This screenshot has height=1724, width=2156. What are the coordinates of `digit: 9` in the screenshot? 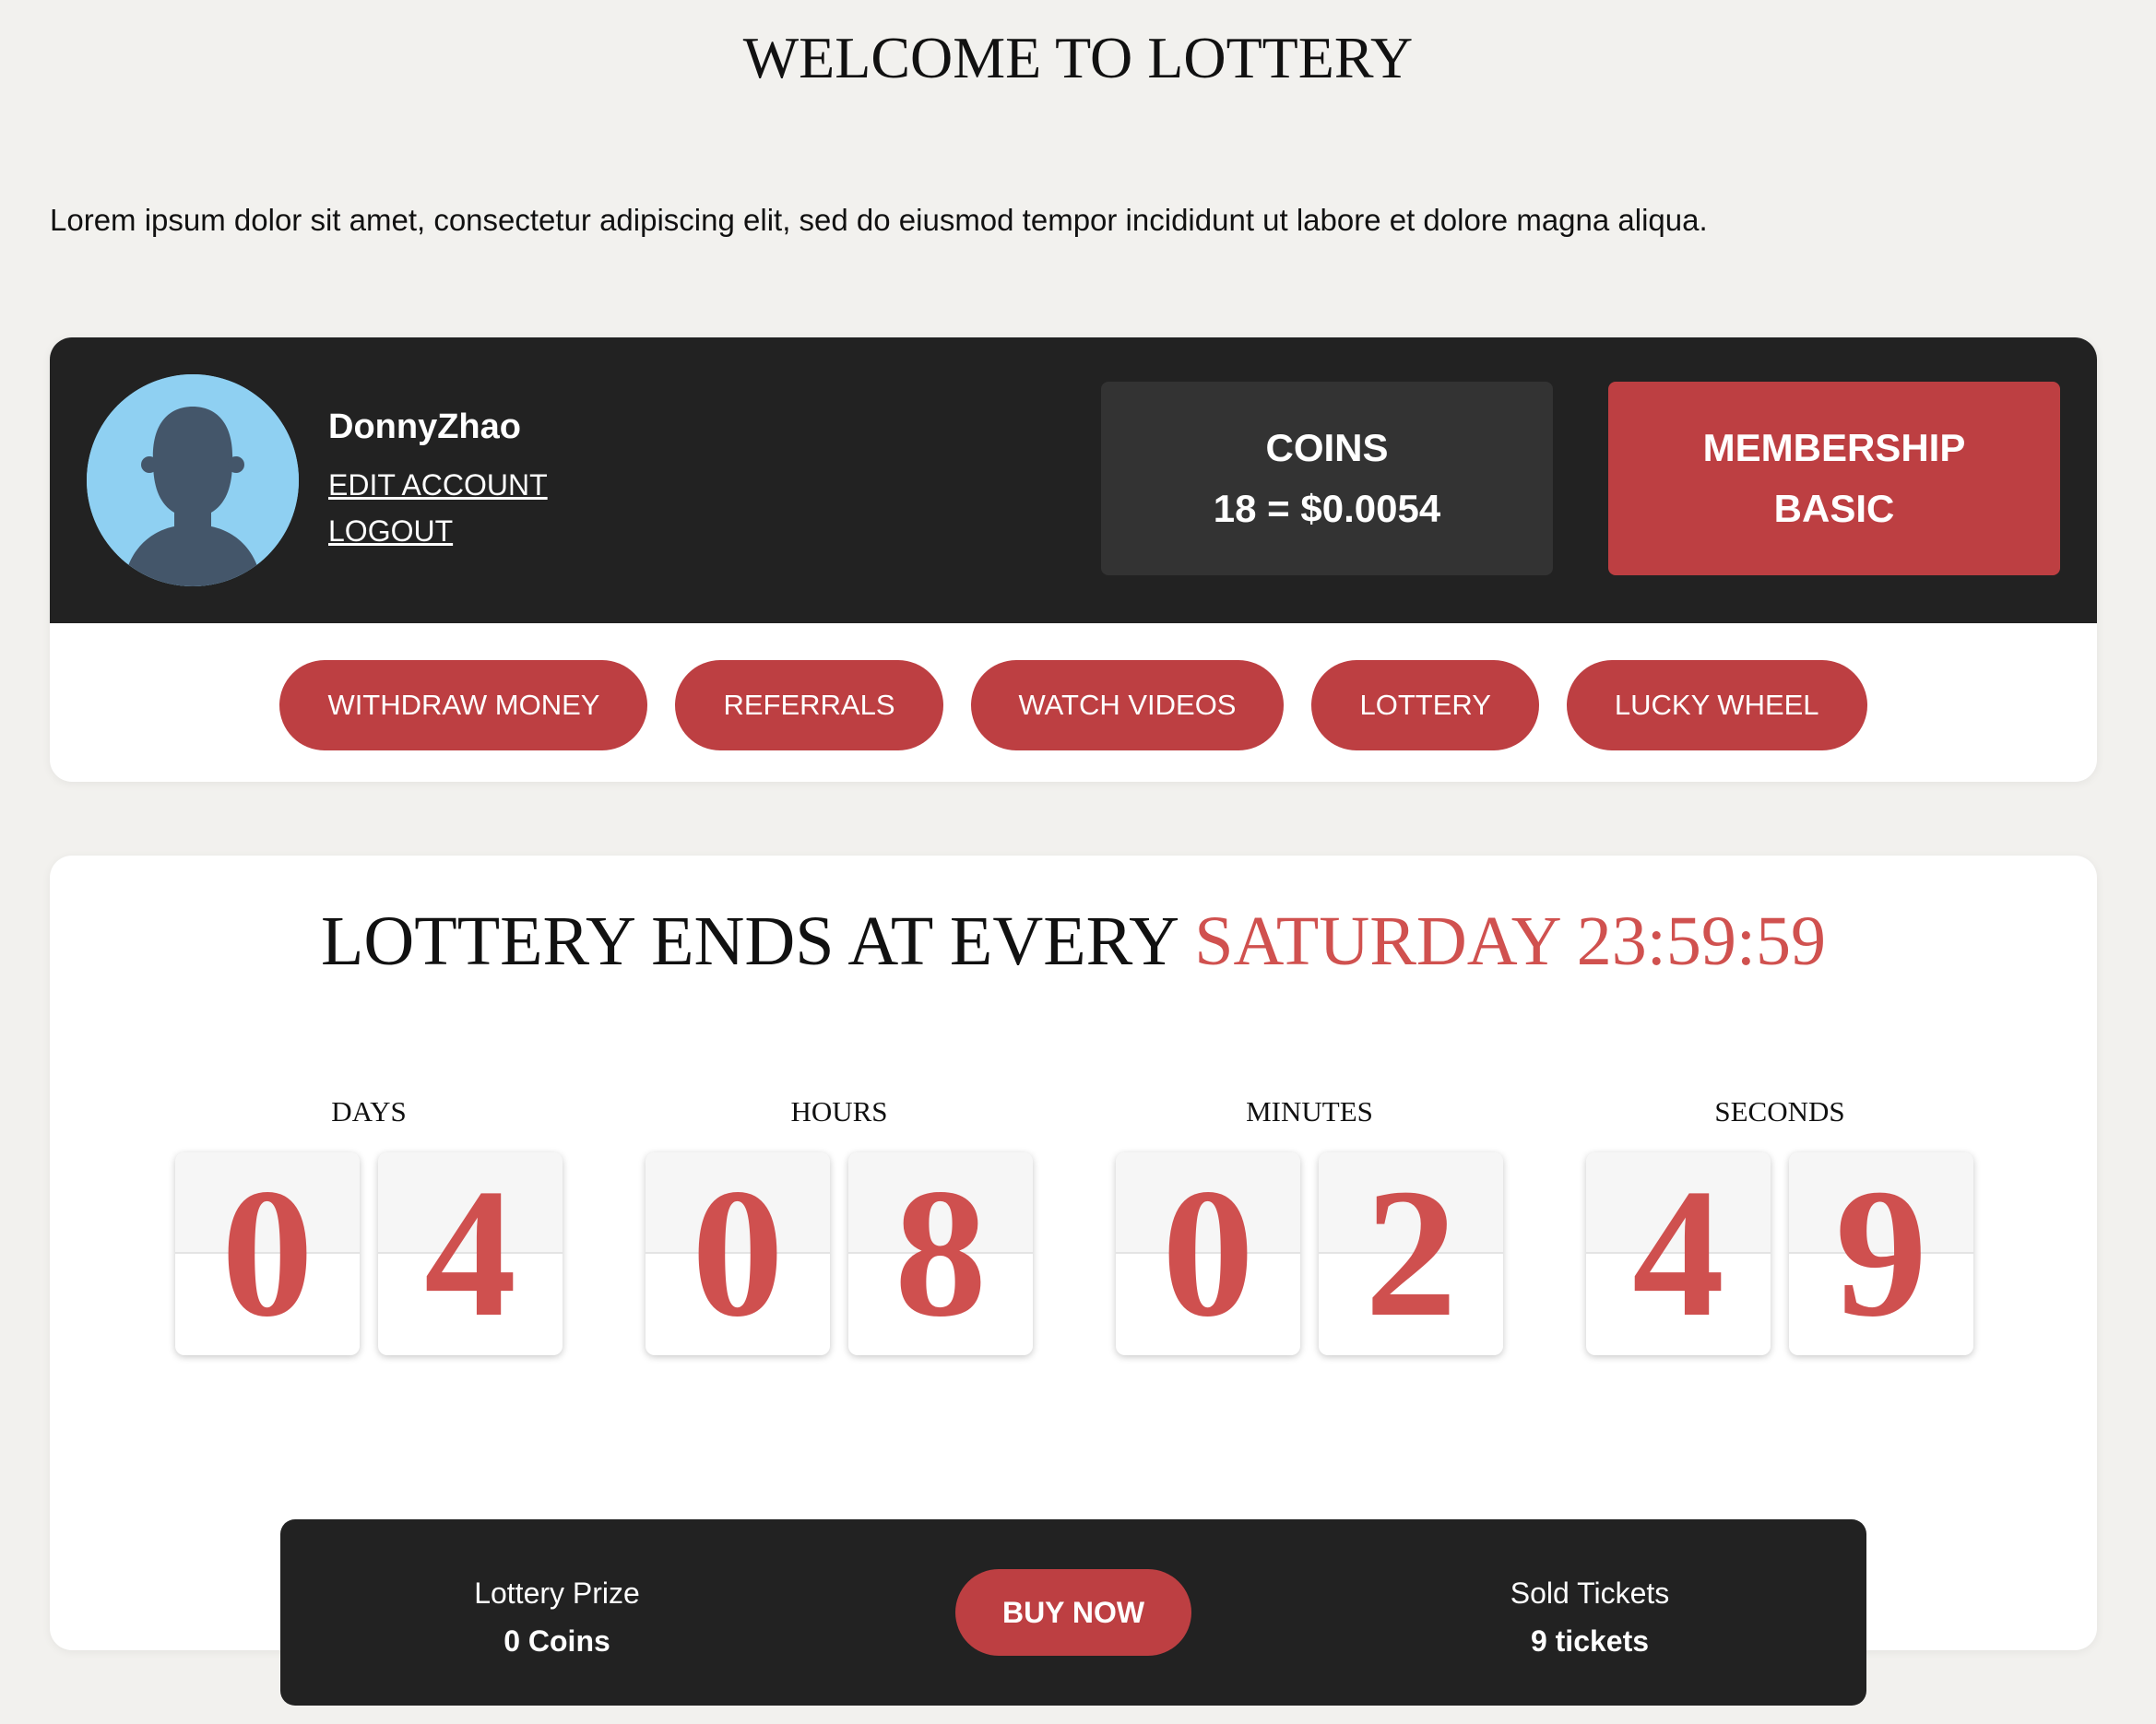 It's located at (1881, 1253).